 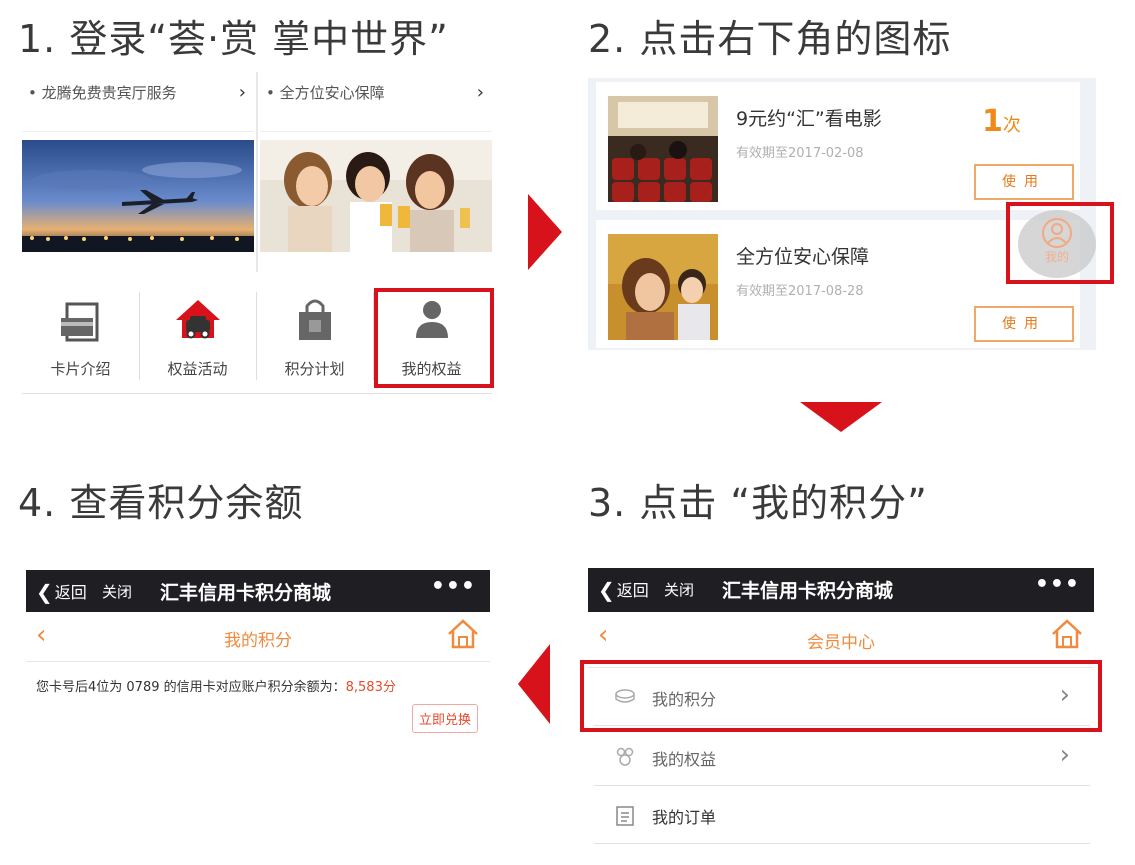 What do you see at coordinates (258, 641) in the screenshot?
I see `page-title: 我的积分` at bounding box center [258, 641].